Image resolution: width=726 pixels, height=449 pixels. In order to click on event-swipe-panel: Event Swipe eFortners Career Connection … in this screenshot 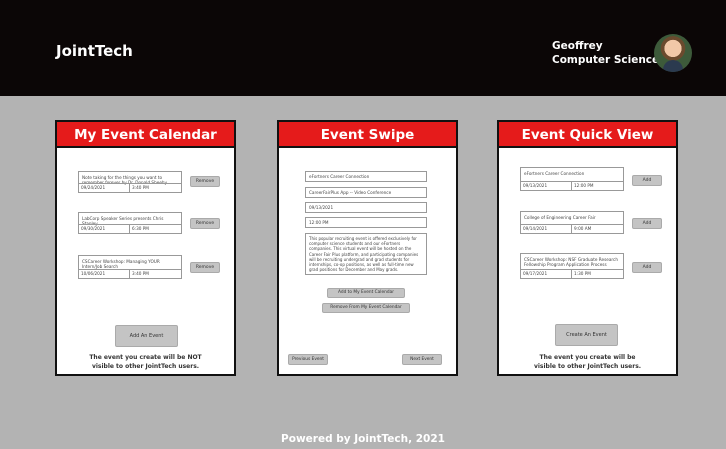, I will do `click(367, 248)`.